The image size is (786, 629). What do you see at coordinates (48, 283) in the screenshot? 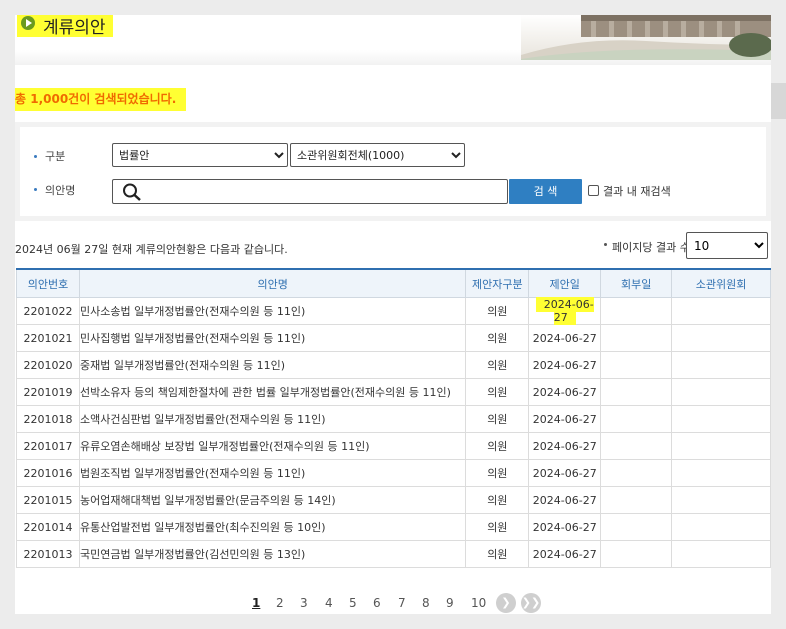
I see `column-header-bill-no: 의안번호` at bounding box center [48, 283].